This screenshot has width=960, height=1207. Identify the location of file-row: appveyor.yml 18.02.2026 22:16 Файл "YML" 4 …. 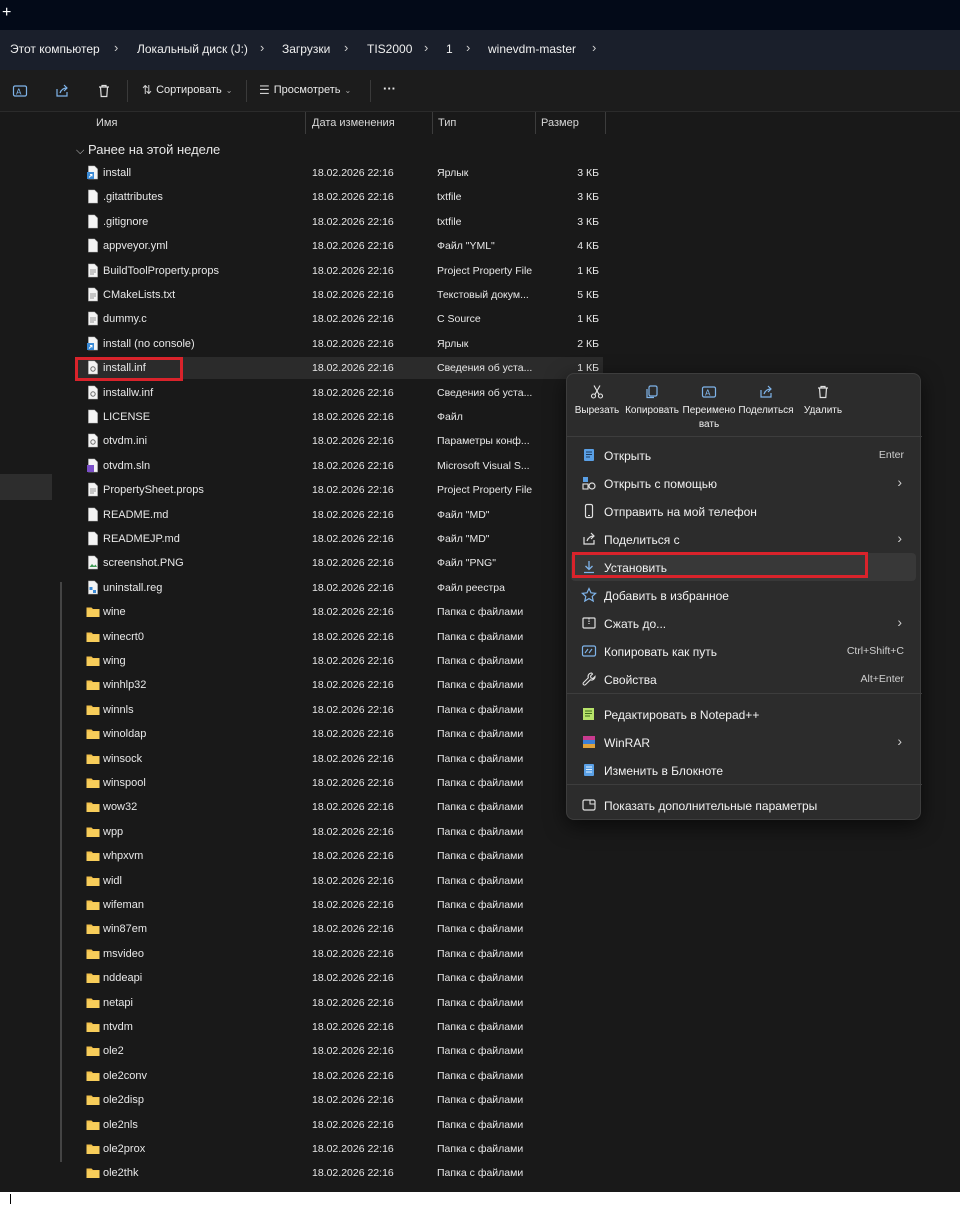
(339, 246).